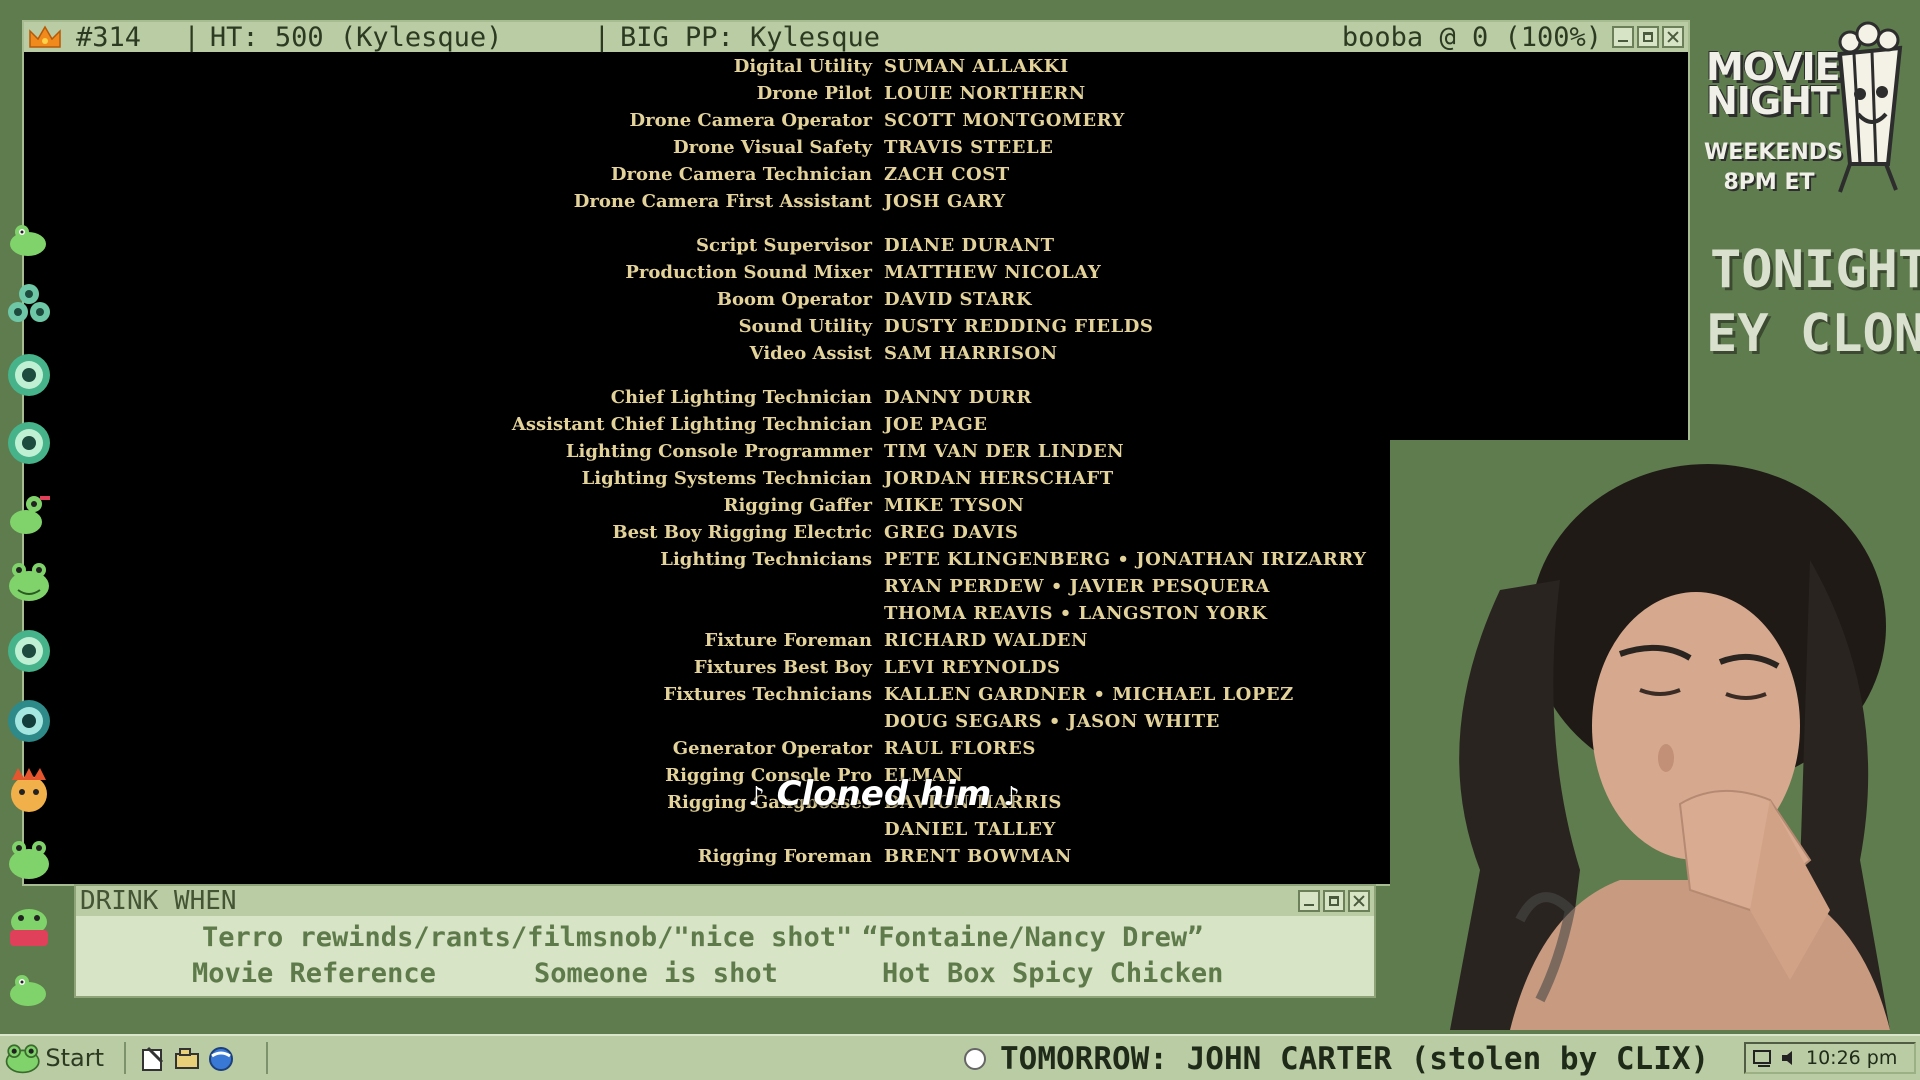  I want to click on credit-name: JOSH GARY, so click(945, 201).